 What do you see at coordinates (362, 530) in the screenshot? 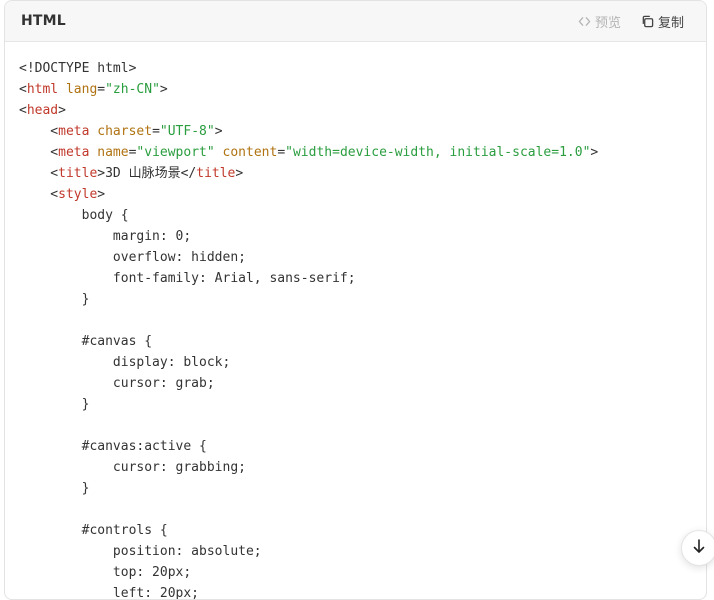
I see `code-line: #controls {` at bounding box center [362, 530].